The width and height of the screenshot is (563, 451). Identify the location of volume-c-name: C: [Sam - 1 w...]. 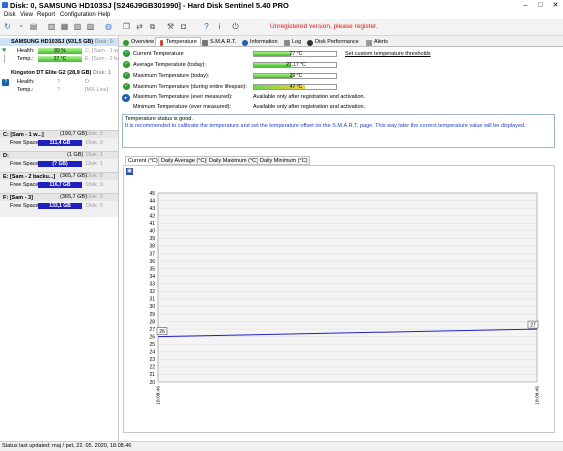
(23, 135).